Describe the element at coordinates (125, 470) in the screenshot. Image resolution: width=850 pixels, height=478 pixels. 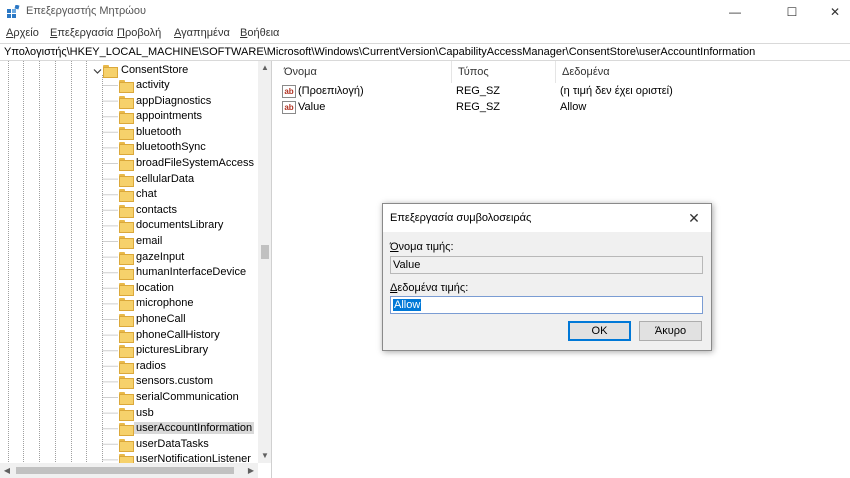
I see `horizontal-scroll-thumb` at that location.